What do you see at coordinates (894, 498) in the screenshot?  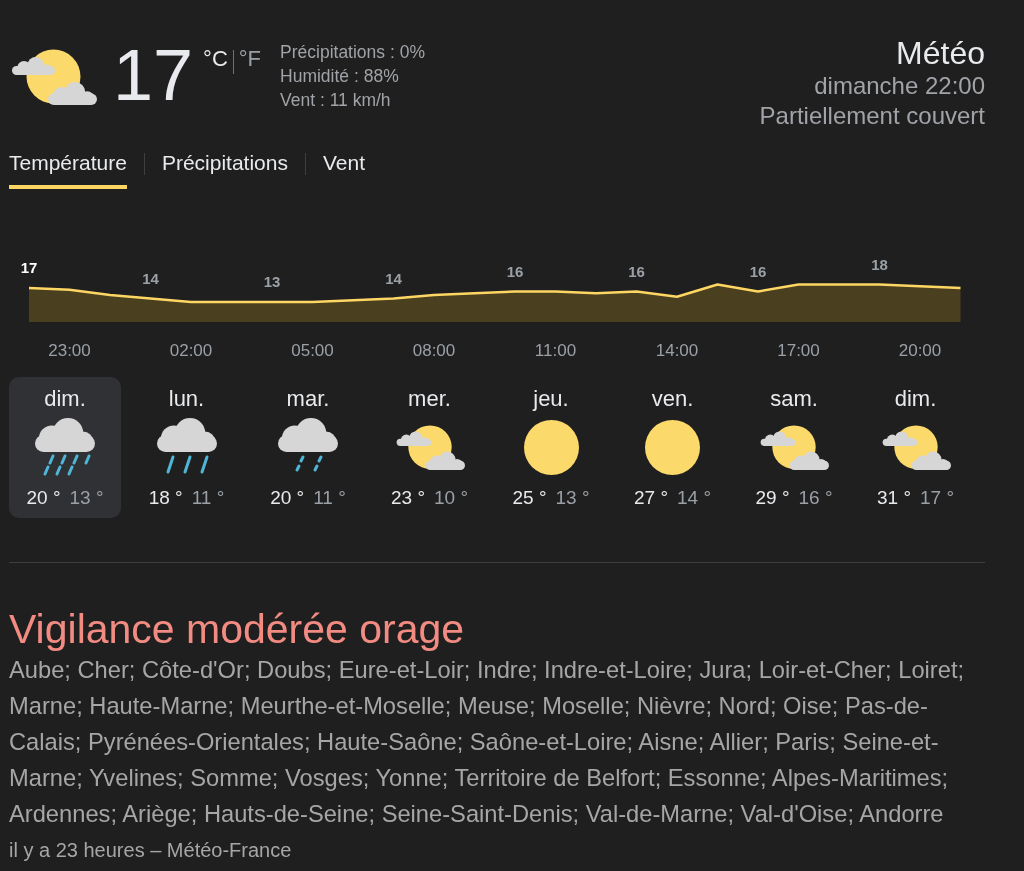 I see `high-temperature: 31 °` at bounding box center [894, 498].